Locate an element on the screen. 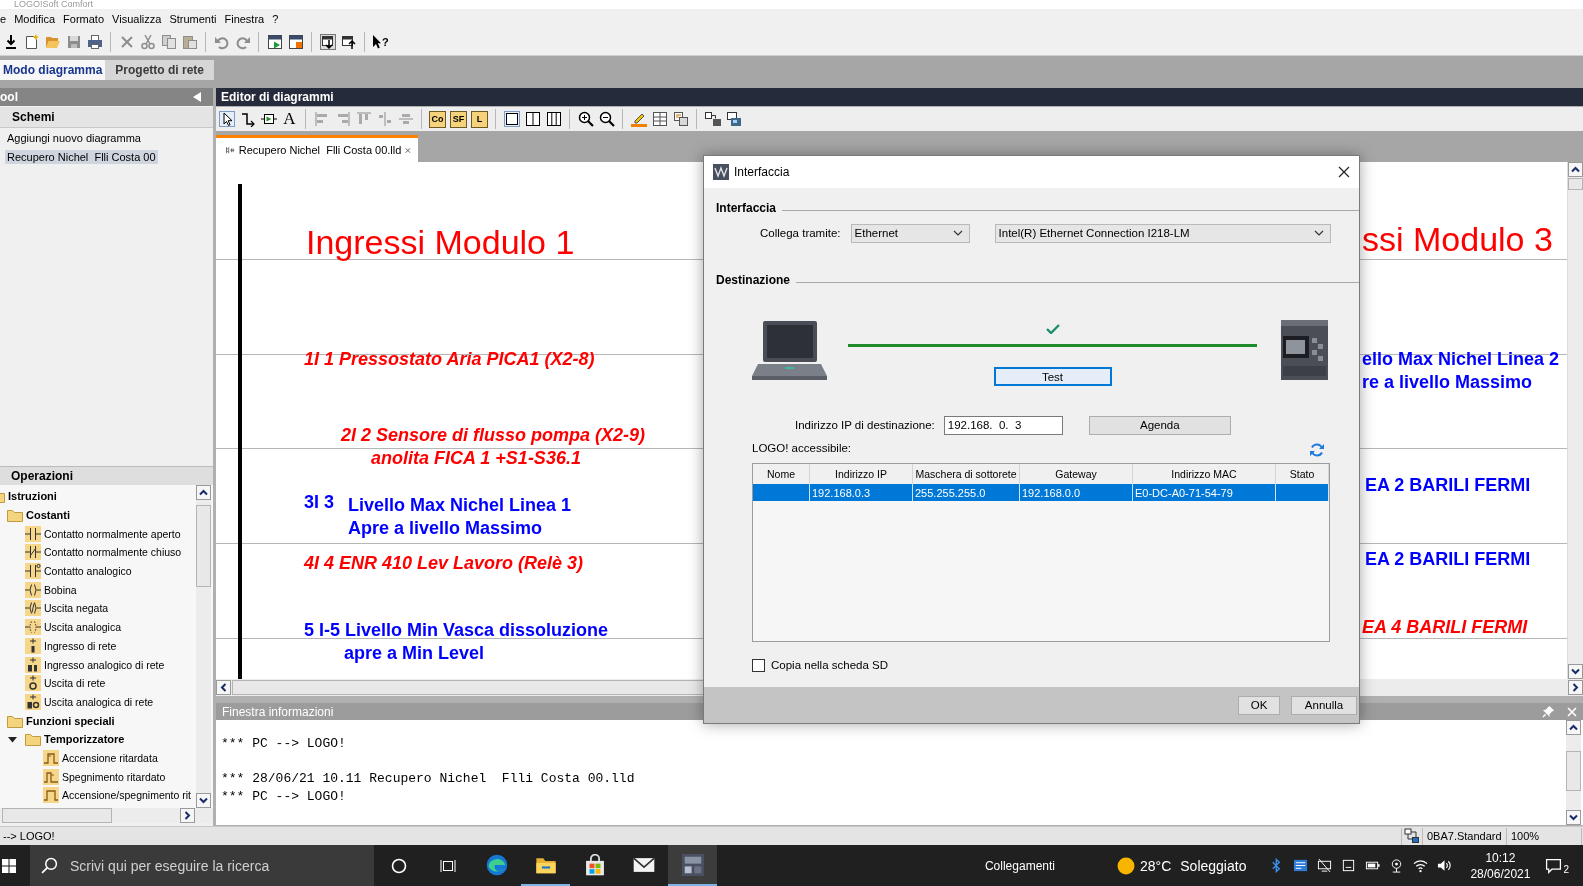 The image size is (1583, 886). monitor-slash-icon is located at coordinates (1324, 865).